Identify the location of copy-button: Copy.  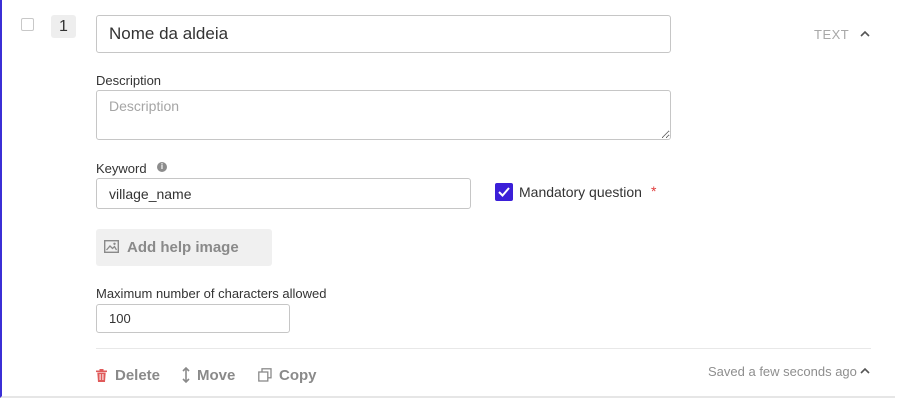
(289, 376).